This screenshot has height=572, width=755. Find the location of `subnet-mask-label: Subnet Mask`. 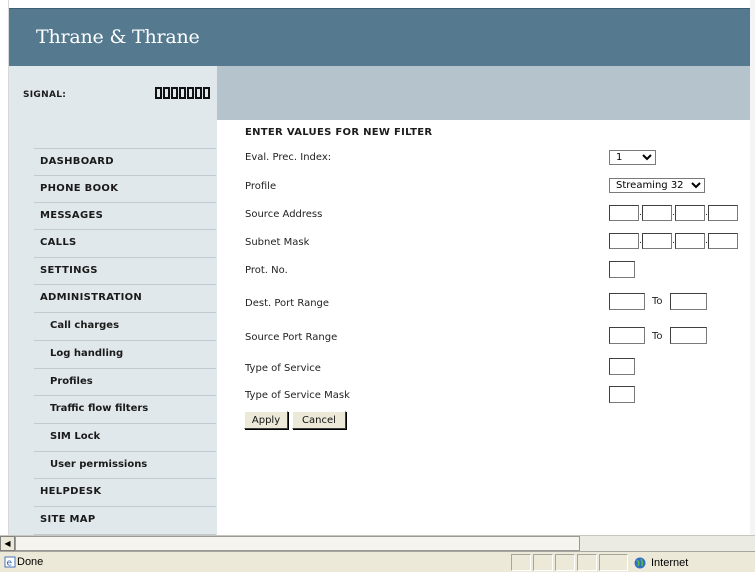

subnet-mask-label: Subnet Mask is located at coordinates (277, 242).